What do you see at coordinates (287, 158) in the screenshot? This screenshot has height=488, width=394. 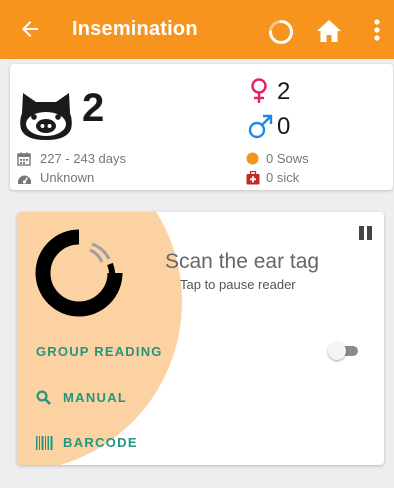 I see `sows-count-text: 0 Sows` at bounding box center [287, 158].